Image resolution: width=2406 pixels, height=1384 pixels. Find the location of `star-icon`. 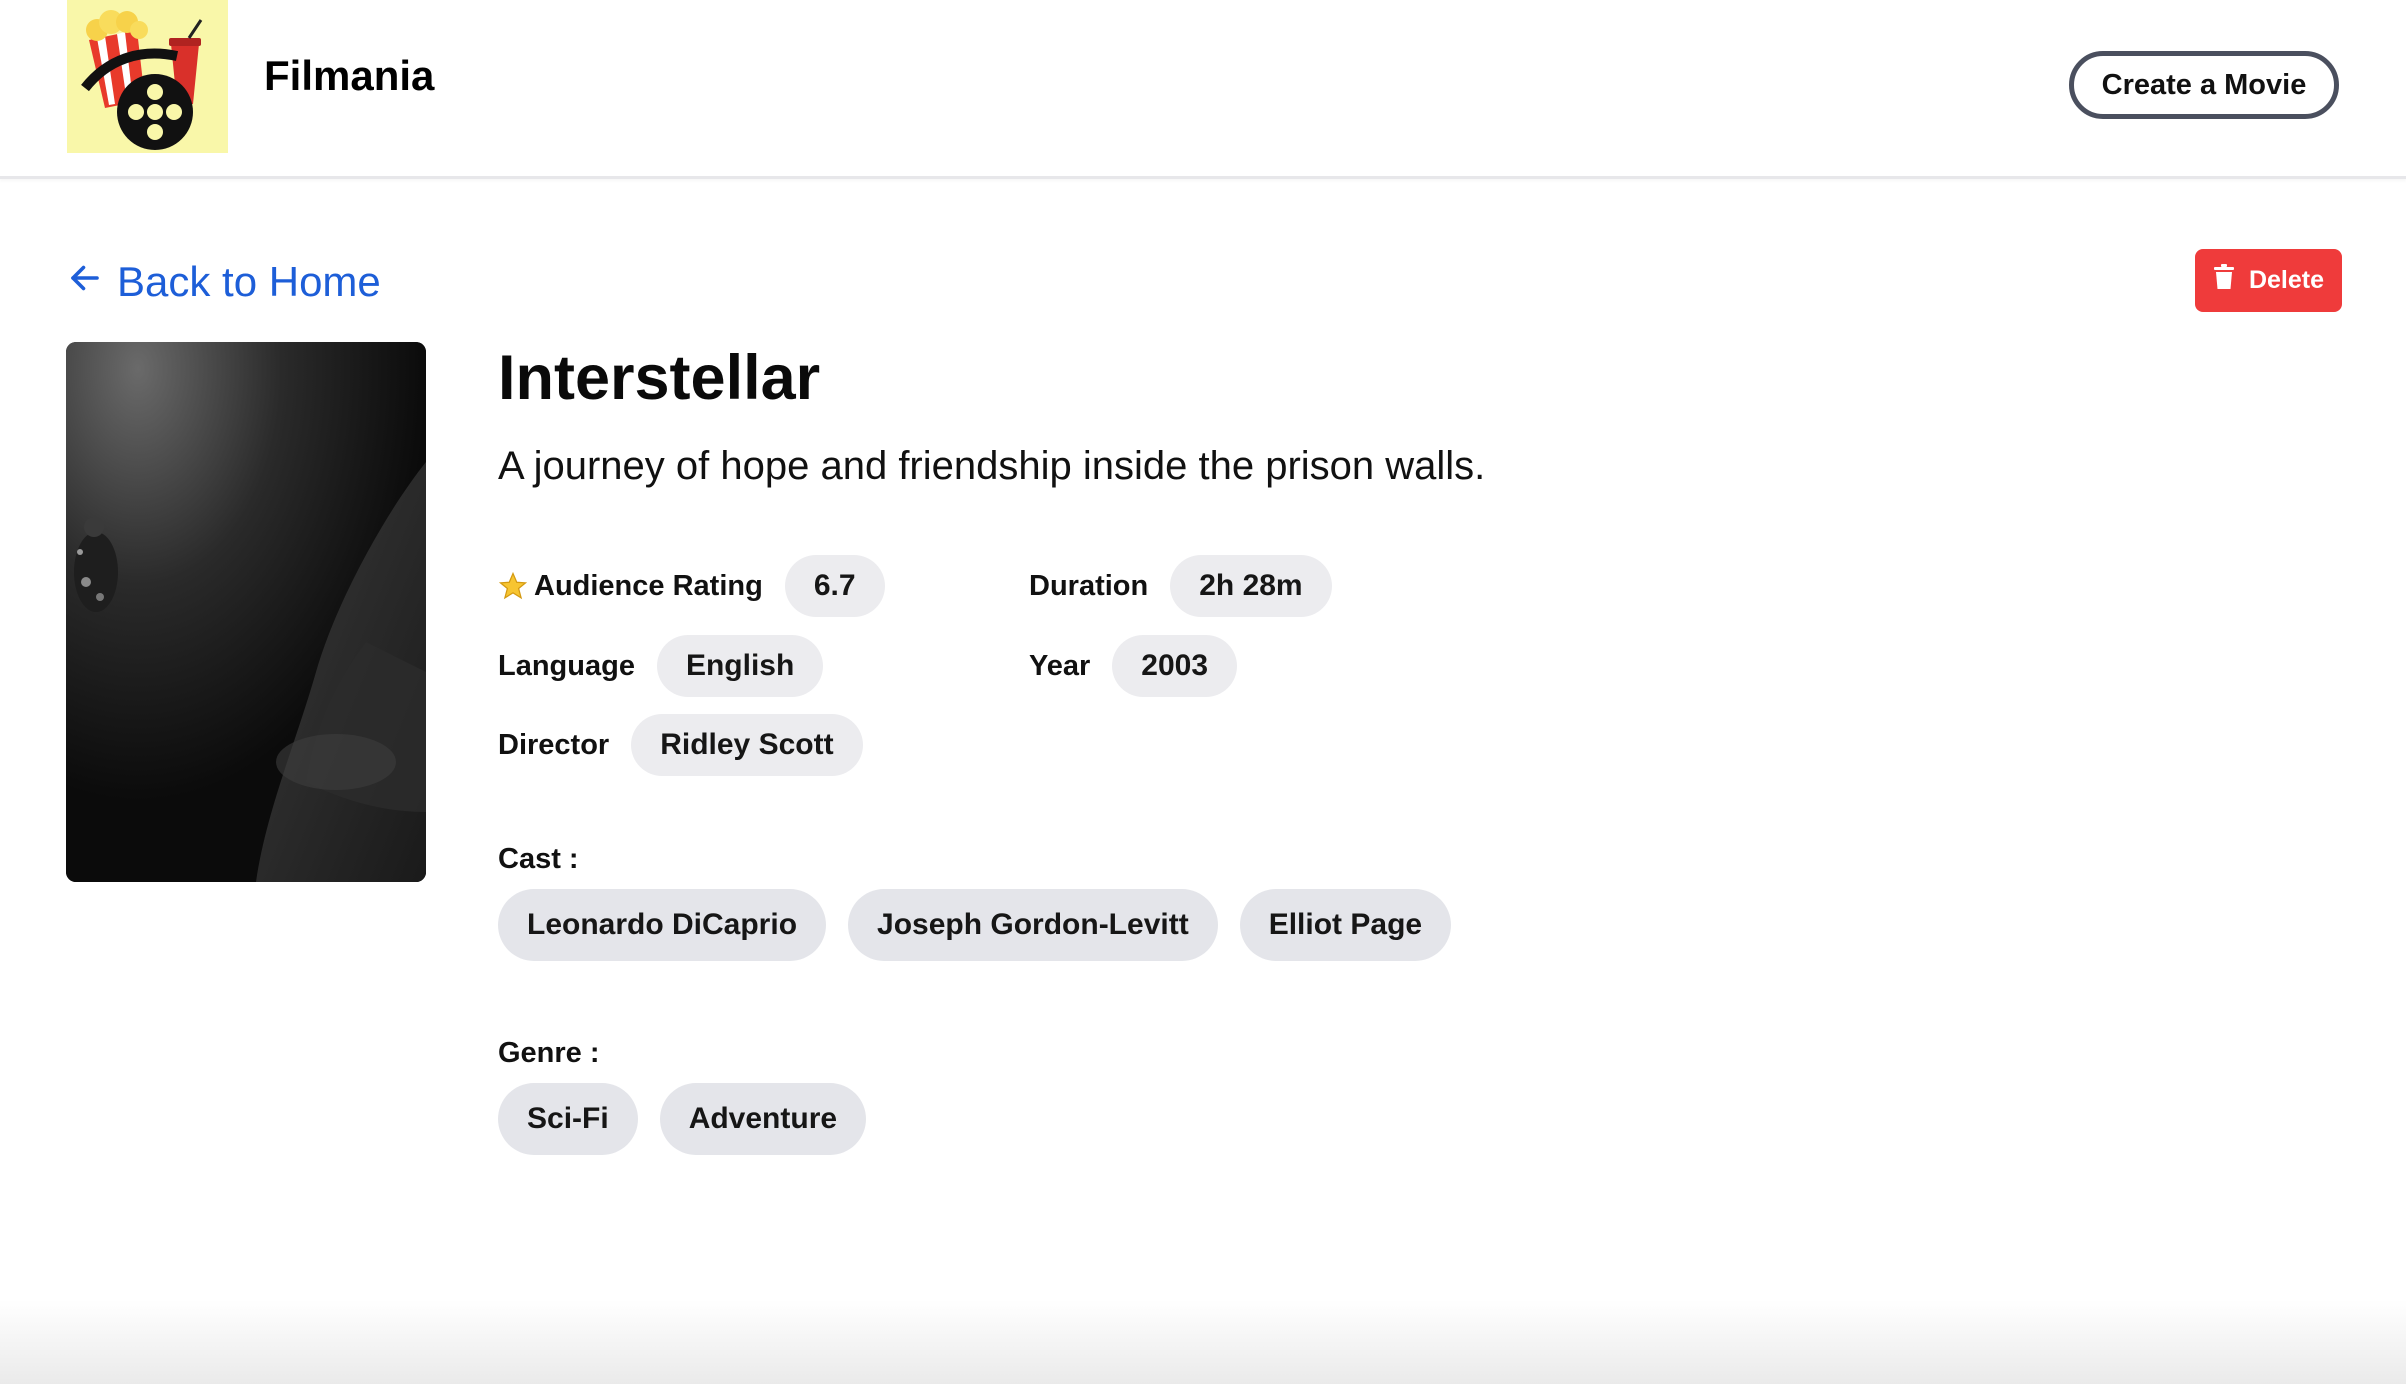

star-icon is located at coordinates (513, 586).